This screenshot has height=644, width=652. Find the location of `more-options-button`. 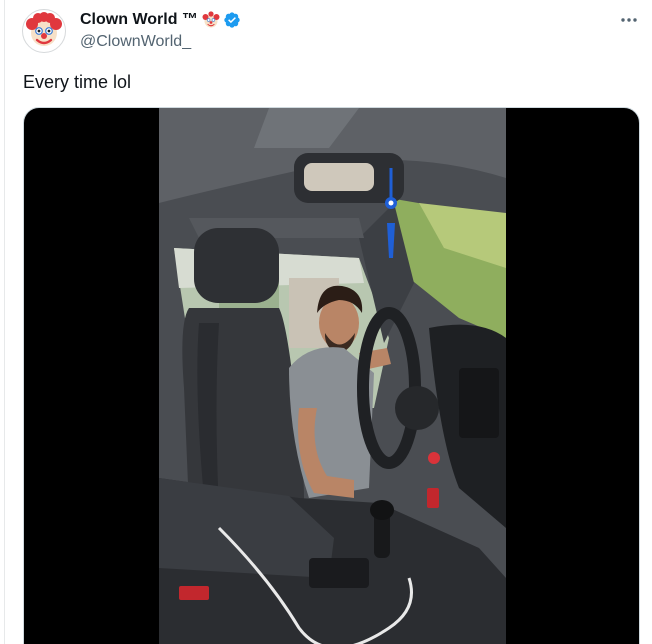

more-options-button is located at coordinates (629, 20).